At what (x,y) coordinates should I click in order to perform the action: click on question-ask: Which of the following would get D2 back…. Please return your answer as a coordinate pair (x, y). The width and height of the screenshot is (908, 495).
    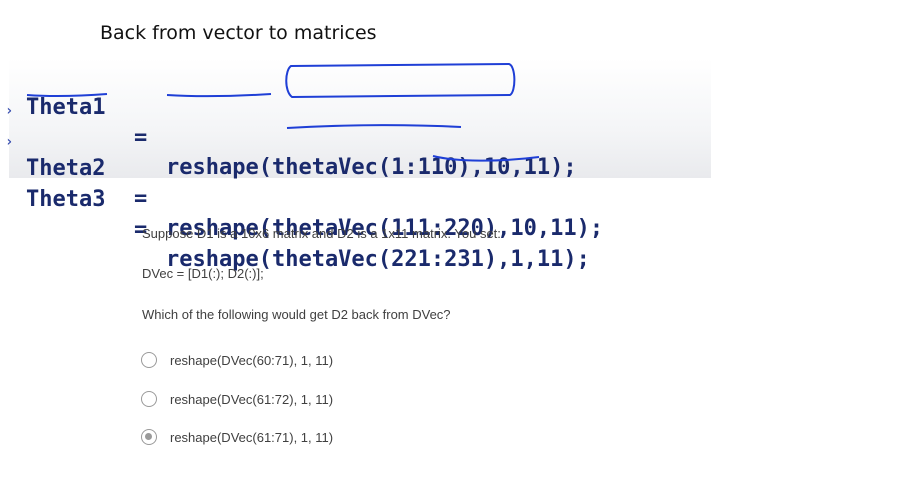
    Looking at the image, I should click on (296, 314).